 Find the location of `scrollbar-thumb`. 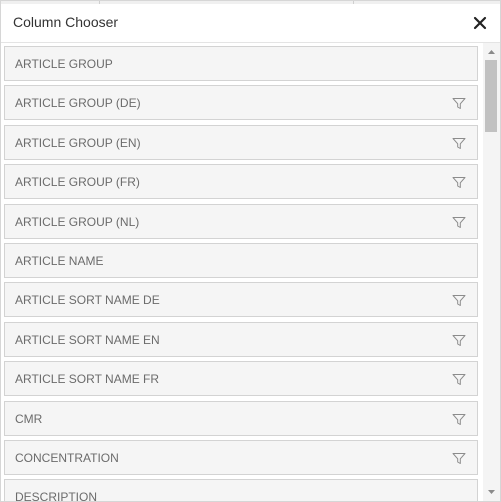

scrollbar-thumb is located at coordinates (491, 96).